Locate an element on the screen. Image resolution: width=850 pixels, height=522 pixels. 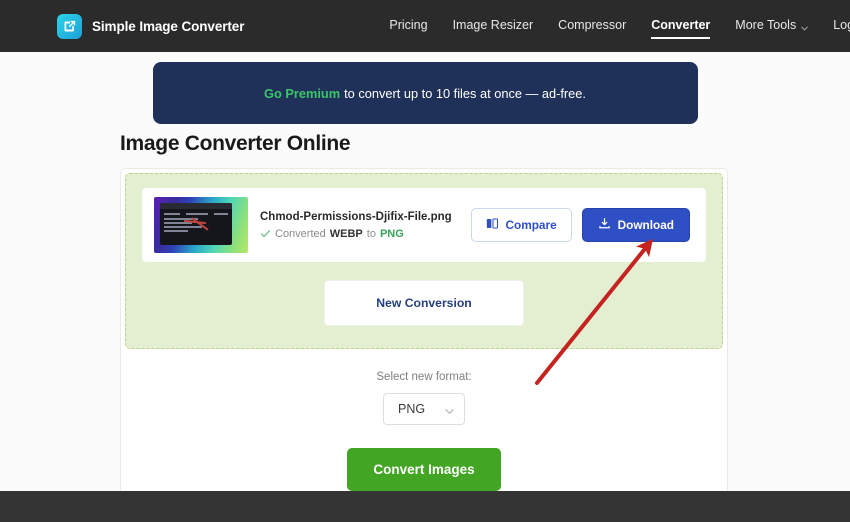
download-button: Download is located at coordinates (635, 225).